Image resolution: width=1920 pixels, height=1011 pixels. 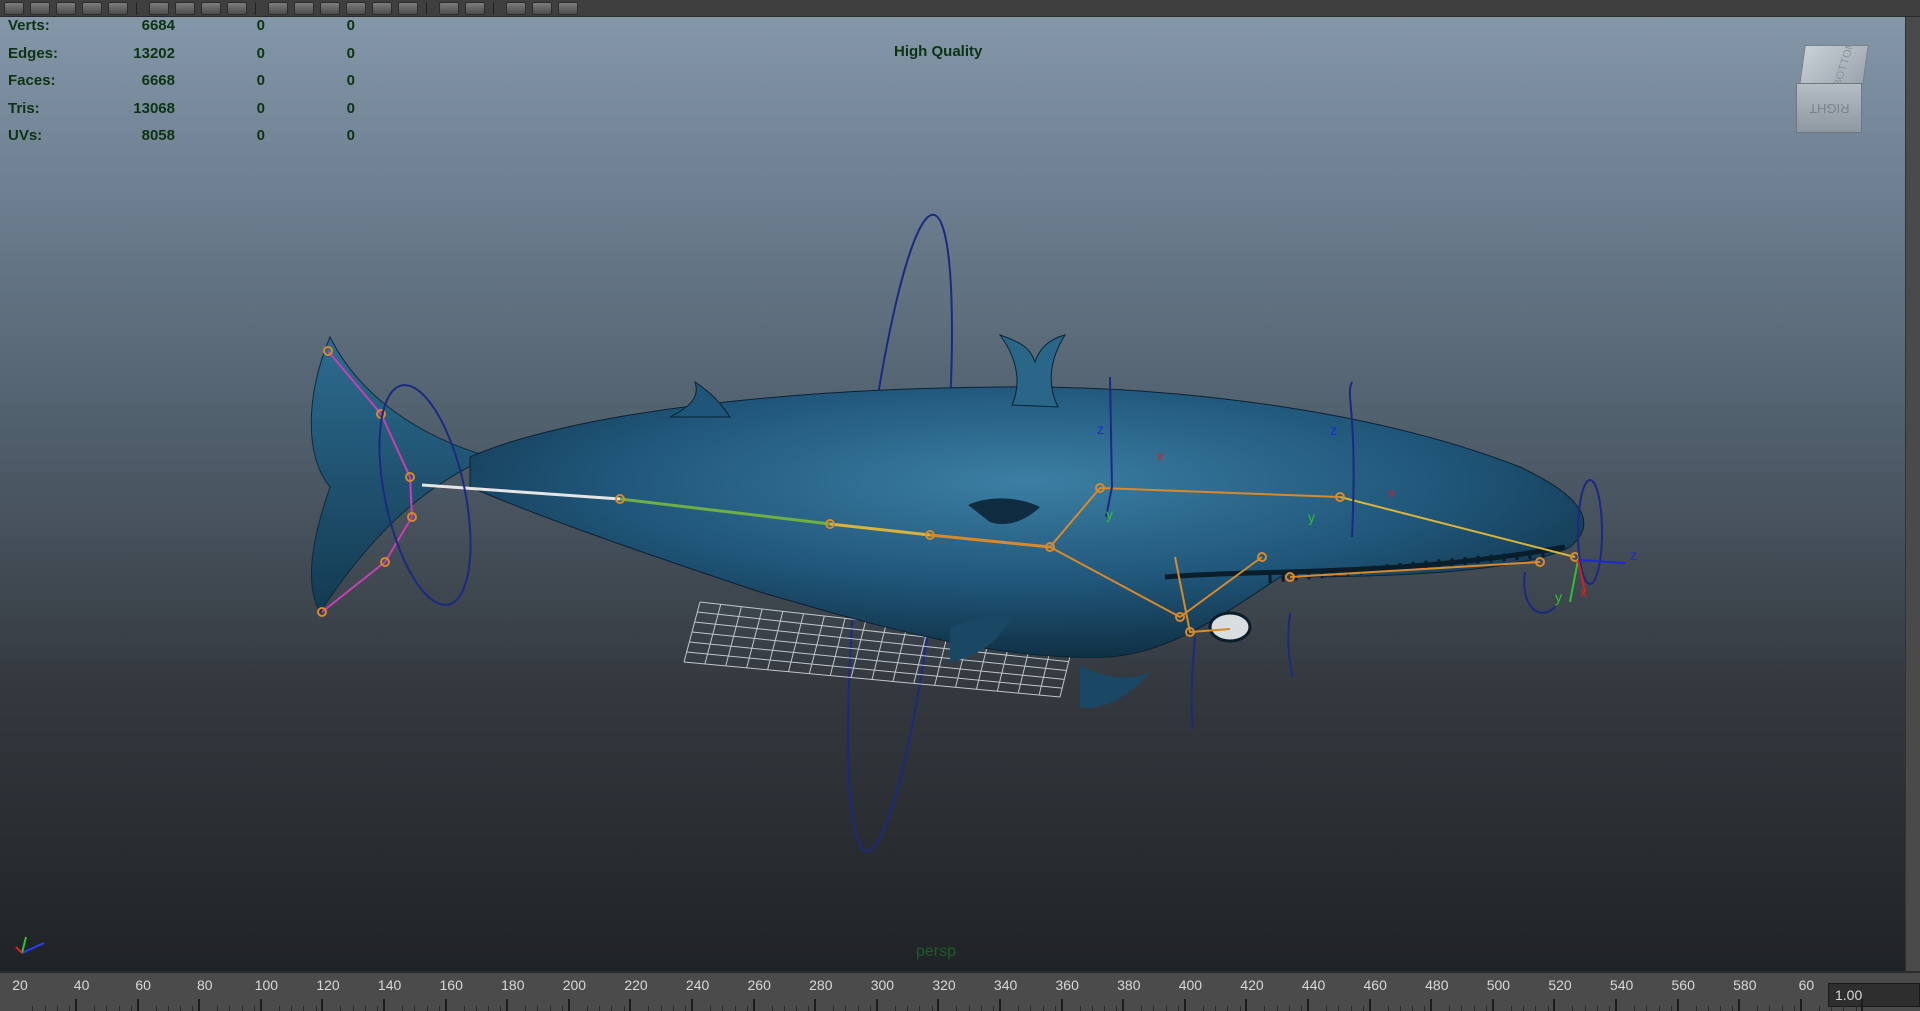 What do you see at coordinates (451, 985) in the screenshot?
I see `timeline-tick-label: 160` at bounding box center [451, 985].